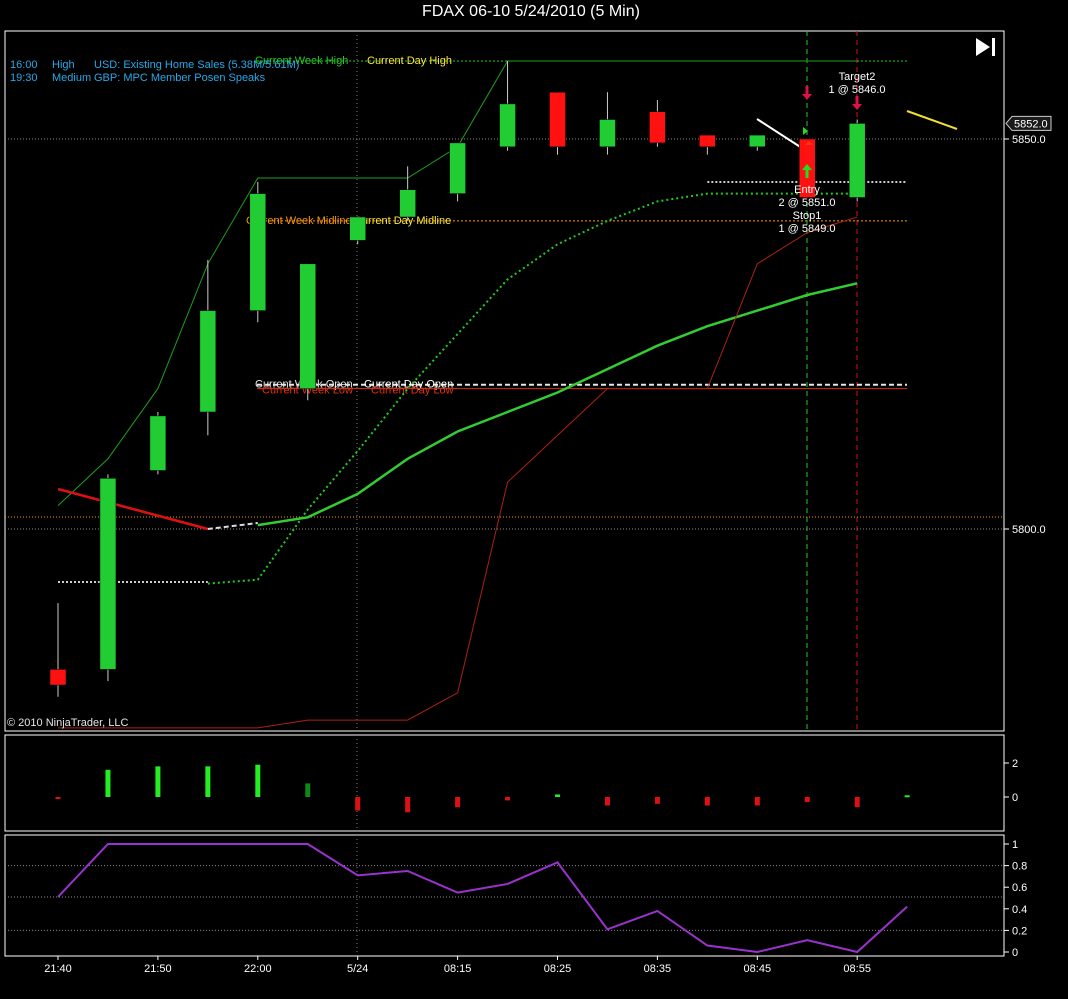 The width and height of the screenshot is (1068, 999). I want to click on osc-tick-label: 0.8, so click(1019, 867).